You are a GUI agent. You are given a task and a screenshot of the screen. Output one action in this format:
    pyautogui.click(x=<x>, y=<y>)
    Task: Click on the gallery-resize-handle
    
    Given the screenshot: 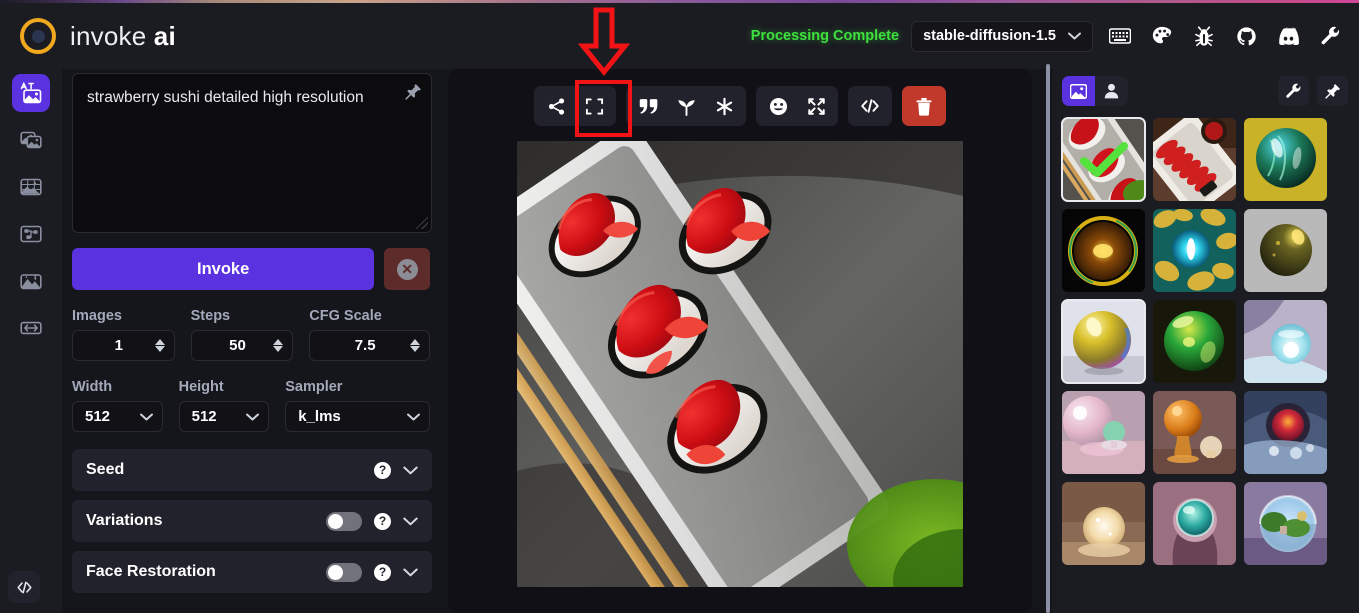 What is the action you would take?
    pyautogui.click(x=1048, y=338)
    